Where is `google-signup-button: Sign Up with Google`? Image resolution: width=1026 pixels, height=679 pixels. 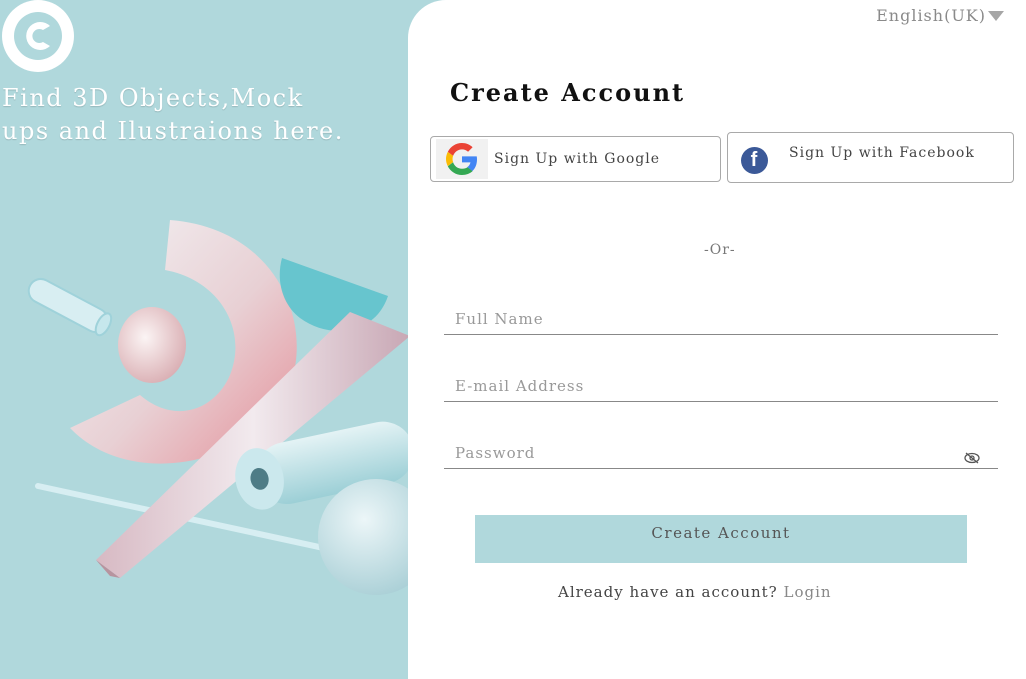 google-signup-button: Sign Up with Google is located at coordinates (575, 159).